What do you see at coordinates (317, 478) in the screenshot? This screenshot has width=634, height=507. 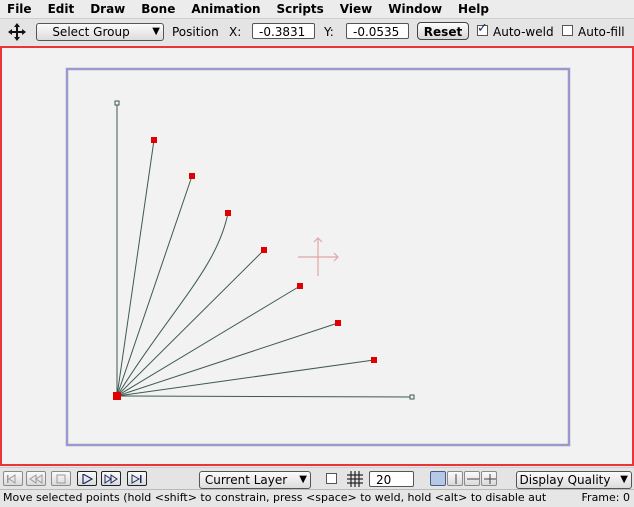 I see `timeline-controls-bar: Current Layer ▼ 20 Display Quality ▼` at bounding box center [317, 478].